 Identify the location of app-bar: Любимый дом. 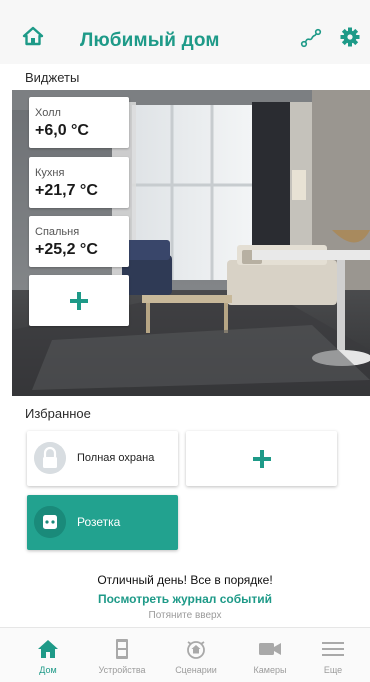
(185, 32).